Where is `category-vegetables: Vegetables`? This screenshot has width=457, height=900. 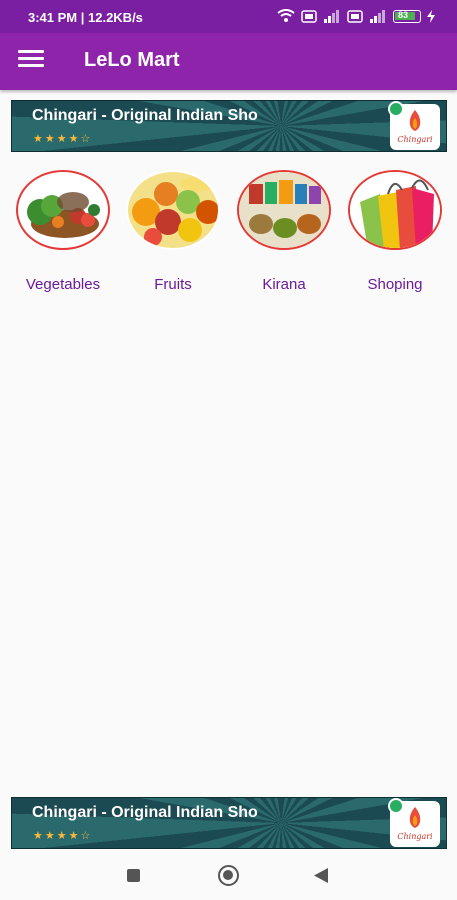 category-vegetables: Vegetables is located at coordinates (68, 233).